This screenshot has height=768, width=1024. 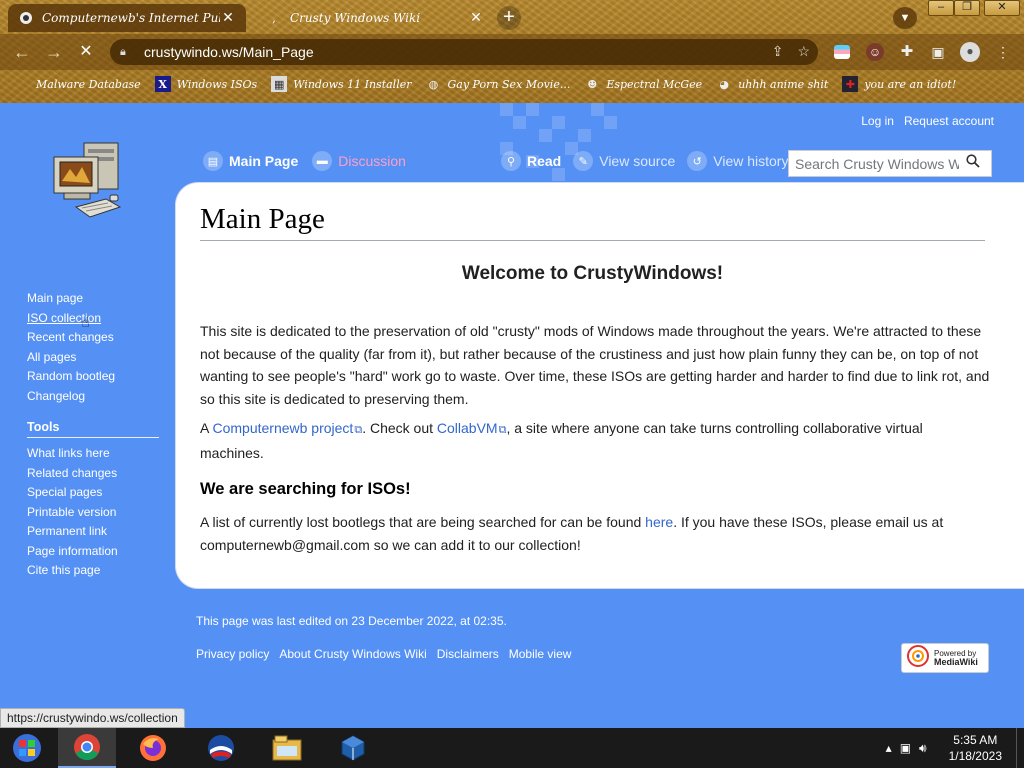 I want to click on taskbar: ▴ ▣ 🔊︎ 5:35 AM 1/18/2023, so click(x=512, y=748).